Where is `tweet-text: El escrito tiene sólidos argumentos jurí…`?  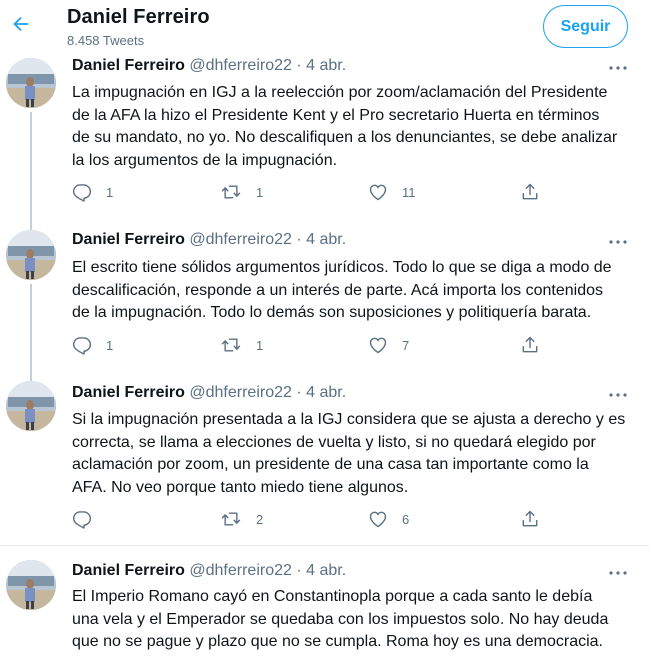
tweet-text: El escrito tiene sólidos argumentos jurí… is located at coordinates (342, 290).